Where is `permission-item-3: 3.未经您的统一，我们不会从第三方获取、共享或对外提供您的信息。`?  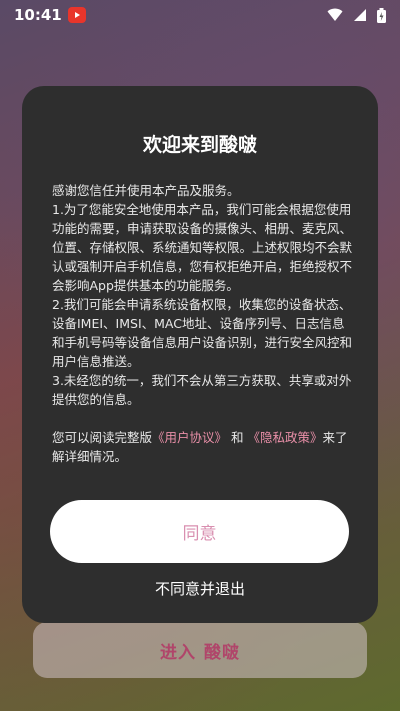
permission-item-3: 3.未经您的统一，我们不会从第三方获取、共享或对外提供您的信息。 is located at coordinates (202, 390).